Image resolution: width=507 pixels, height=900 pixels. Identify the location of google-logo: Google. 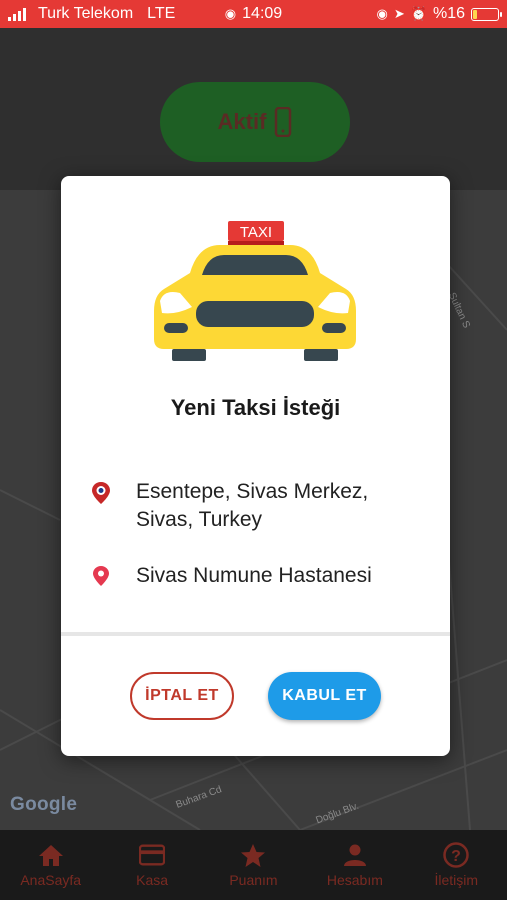
(44, 804).